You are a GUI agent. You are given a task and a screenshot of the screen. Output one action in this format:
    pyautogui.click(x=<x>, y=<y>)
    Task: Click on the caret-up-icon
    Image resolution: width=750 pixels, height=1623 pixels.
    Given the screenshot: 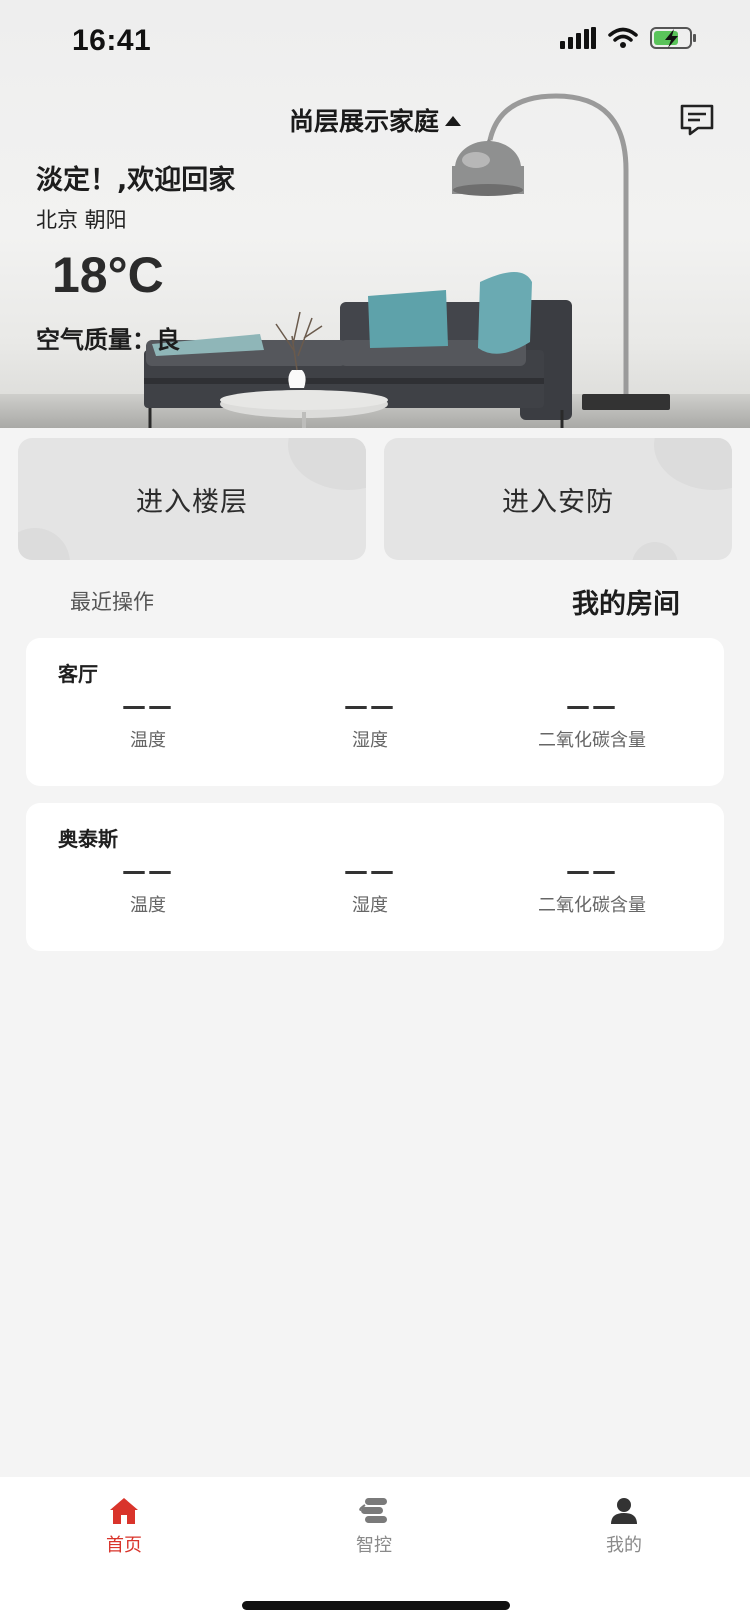 What is the action you would take?
    pyautogui.click(x=453, y=121)
    